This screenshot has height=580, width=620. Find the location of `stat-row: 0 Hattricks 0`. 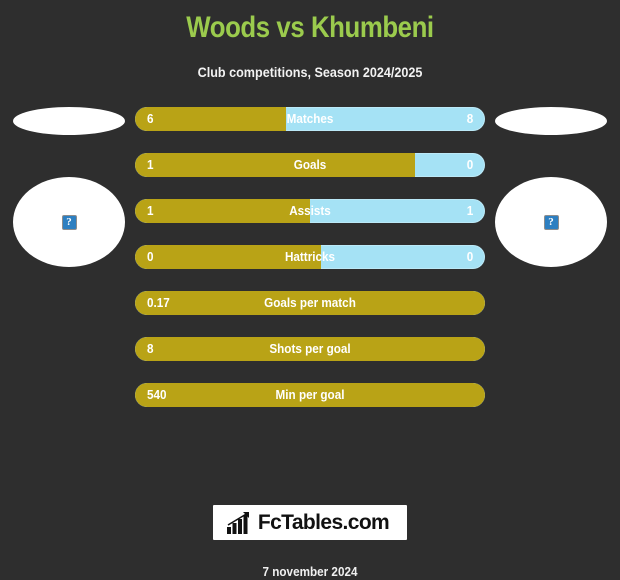

stat-row: 0 Hattricks 0 is located at coordinates (310, 257).